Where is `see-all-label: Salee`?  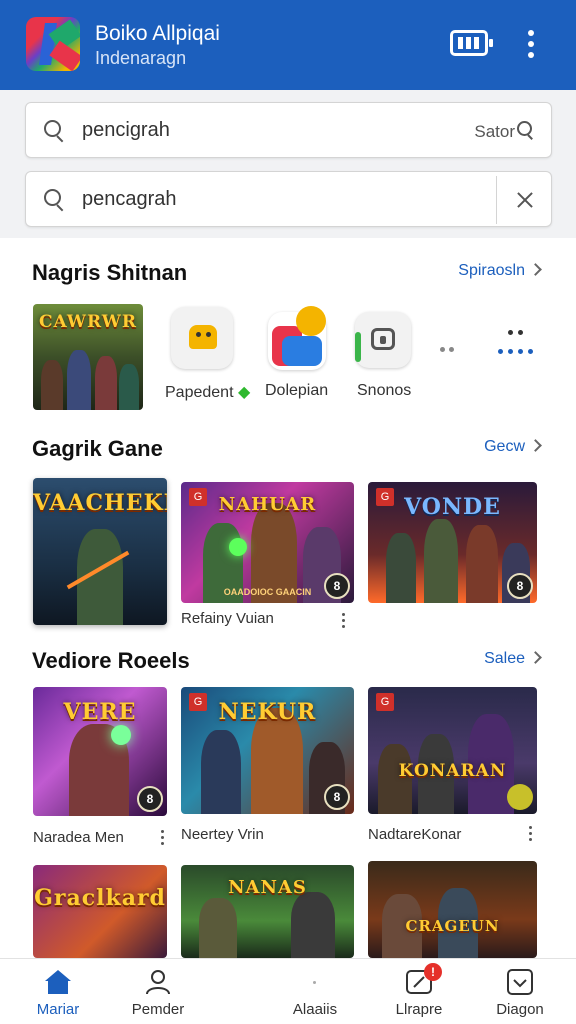 see-all-label: Salee is located at coordinates (504, 658).